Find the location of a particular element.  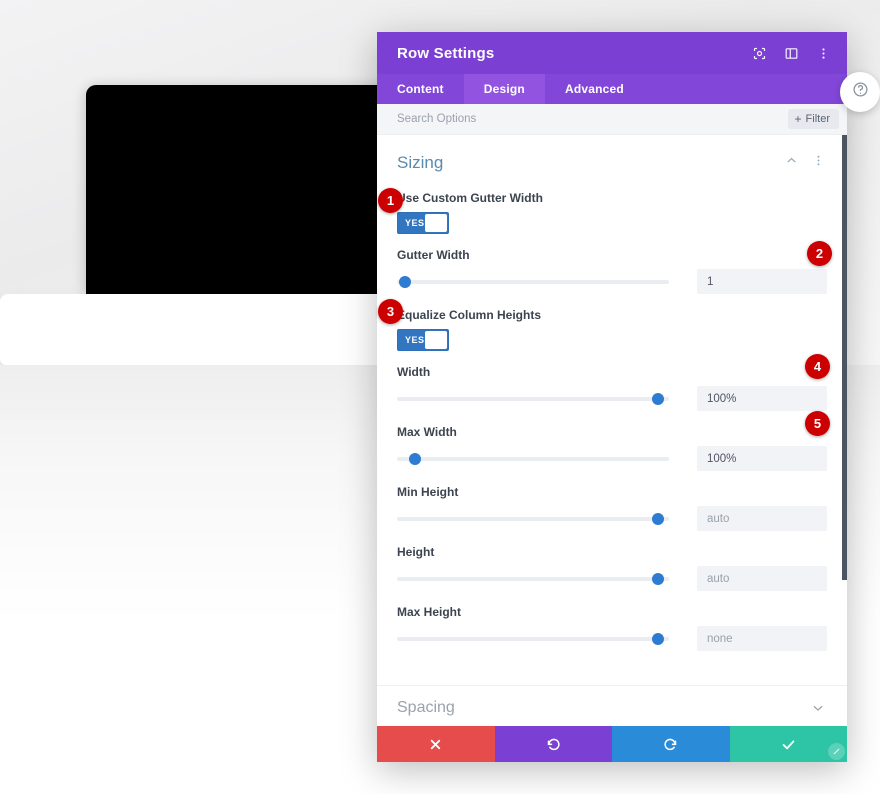

slider-height is located at coordinates (533, 579).